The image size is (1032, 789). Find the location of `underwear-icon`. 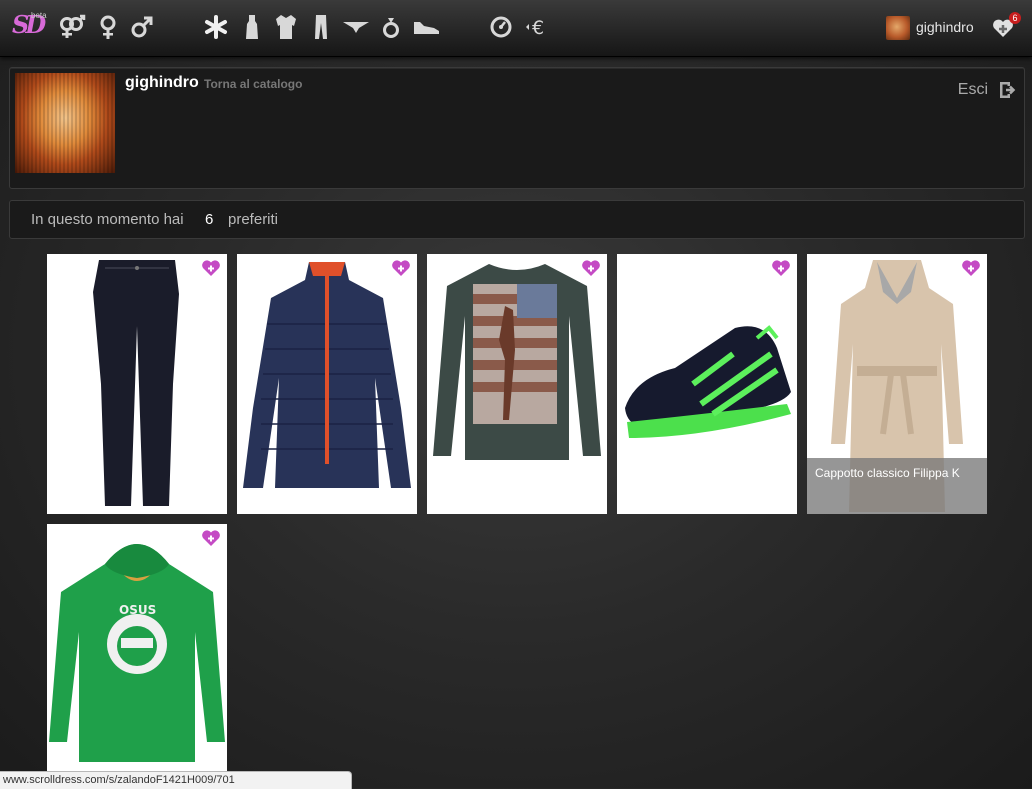

underwear-icon is located at coordinates (356, 27).